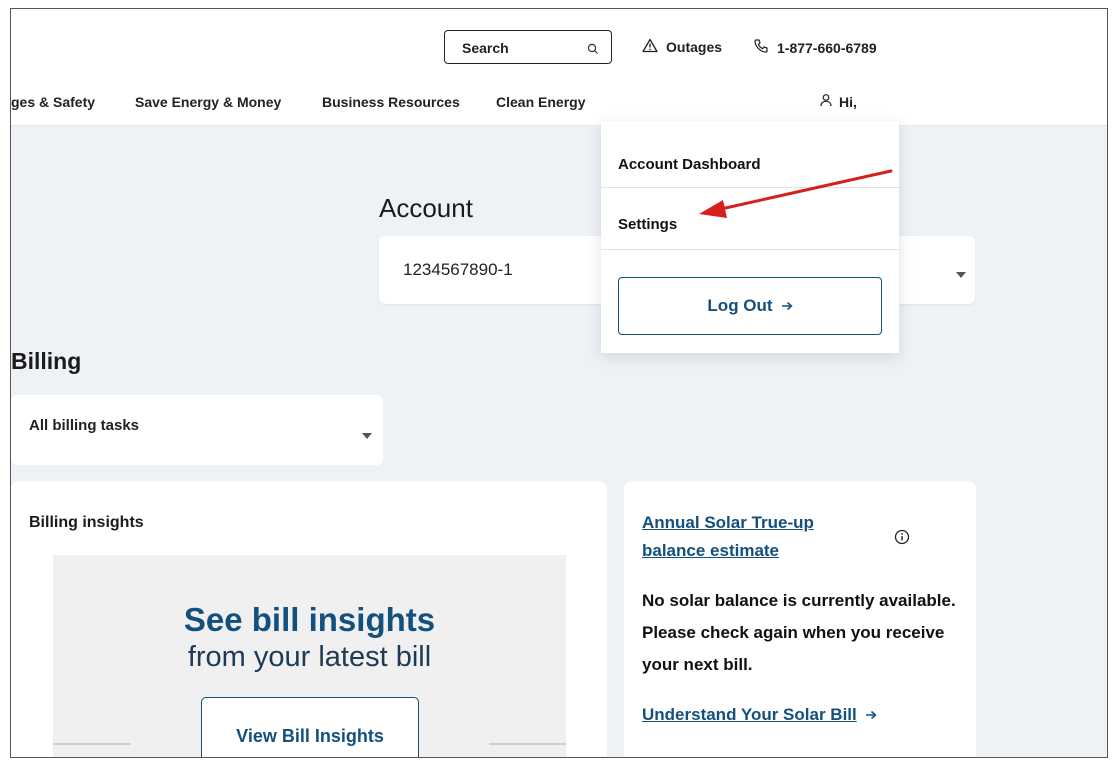  What do you see at coordinates (647, 224) in the screenshot?
I see `menu-item-settings: Settings` at bounding box center [647, 224].